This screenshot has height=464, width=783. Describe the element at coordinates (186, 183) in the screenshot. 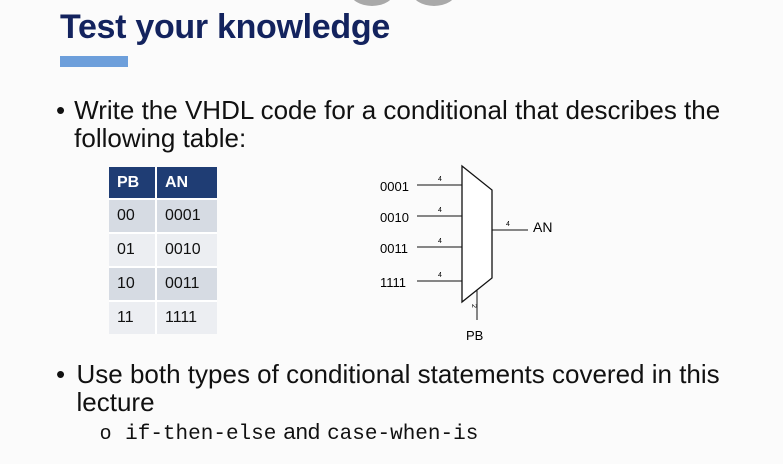

I see `header-an: AN` at that location.